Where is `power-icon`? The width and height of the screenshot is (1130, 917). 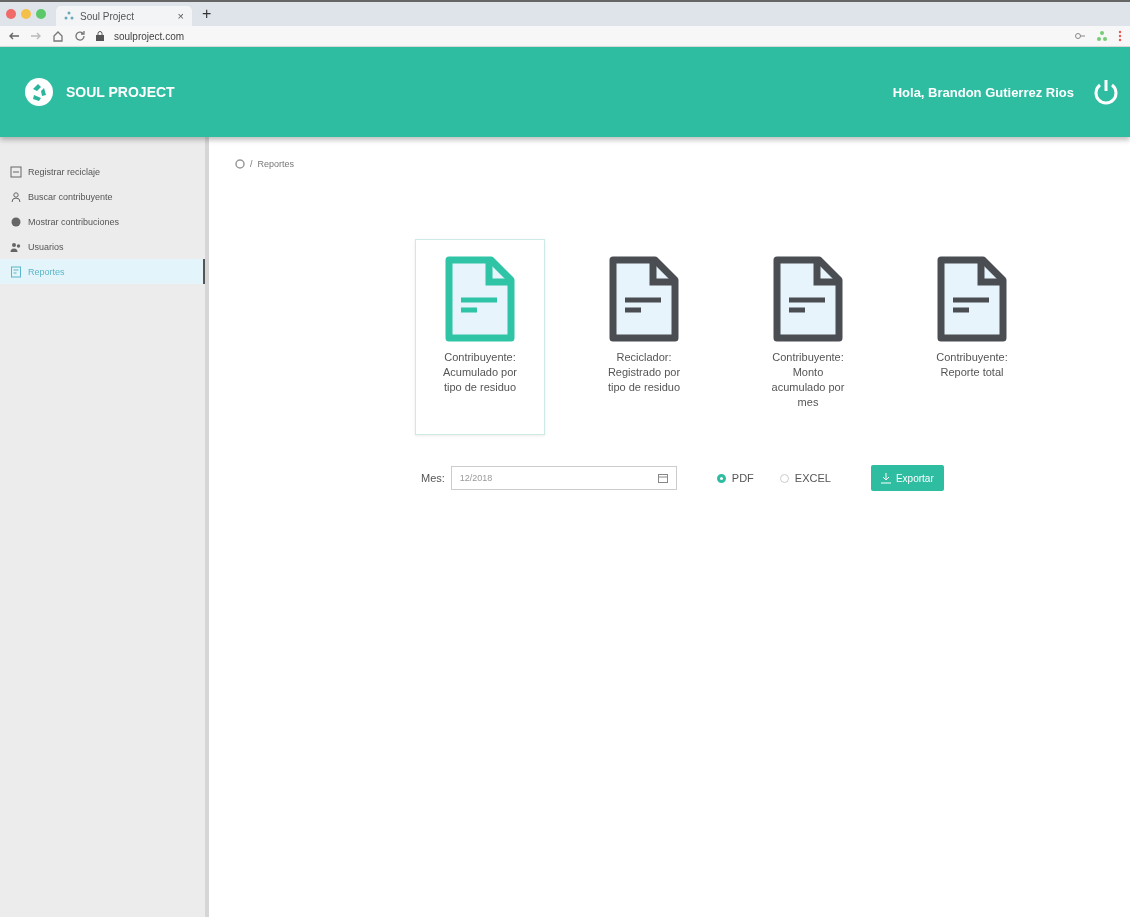 power-icon is located at coordinates (1106, 92).